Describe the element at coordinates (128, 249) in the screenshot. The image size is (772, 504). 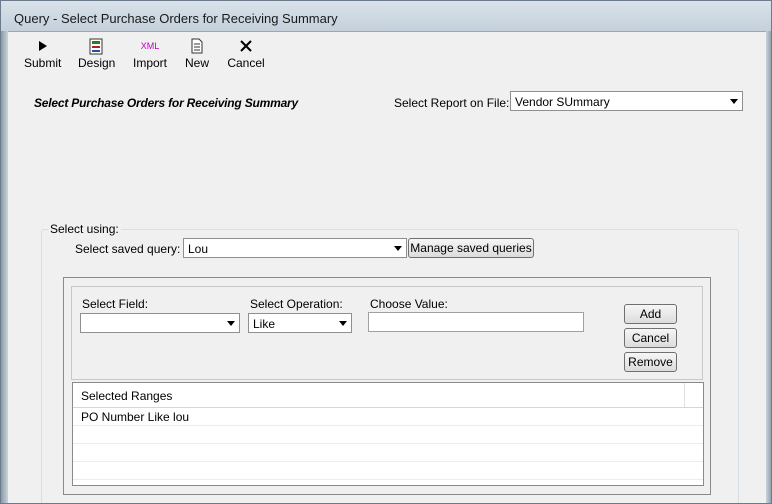
I see `saved-query-label: Select saved query:` at that location.